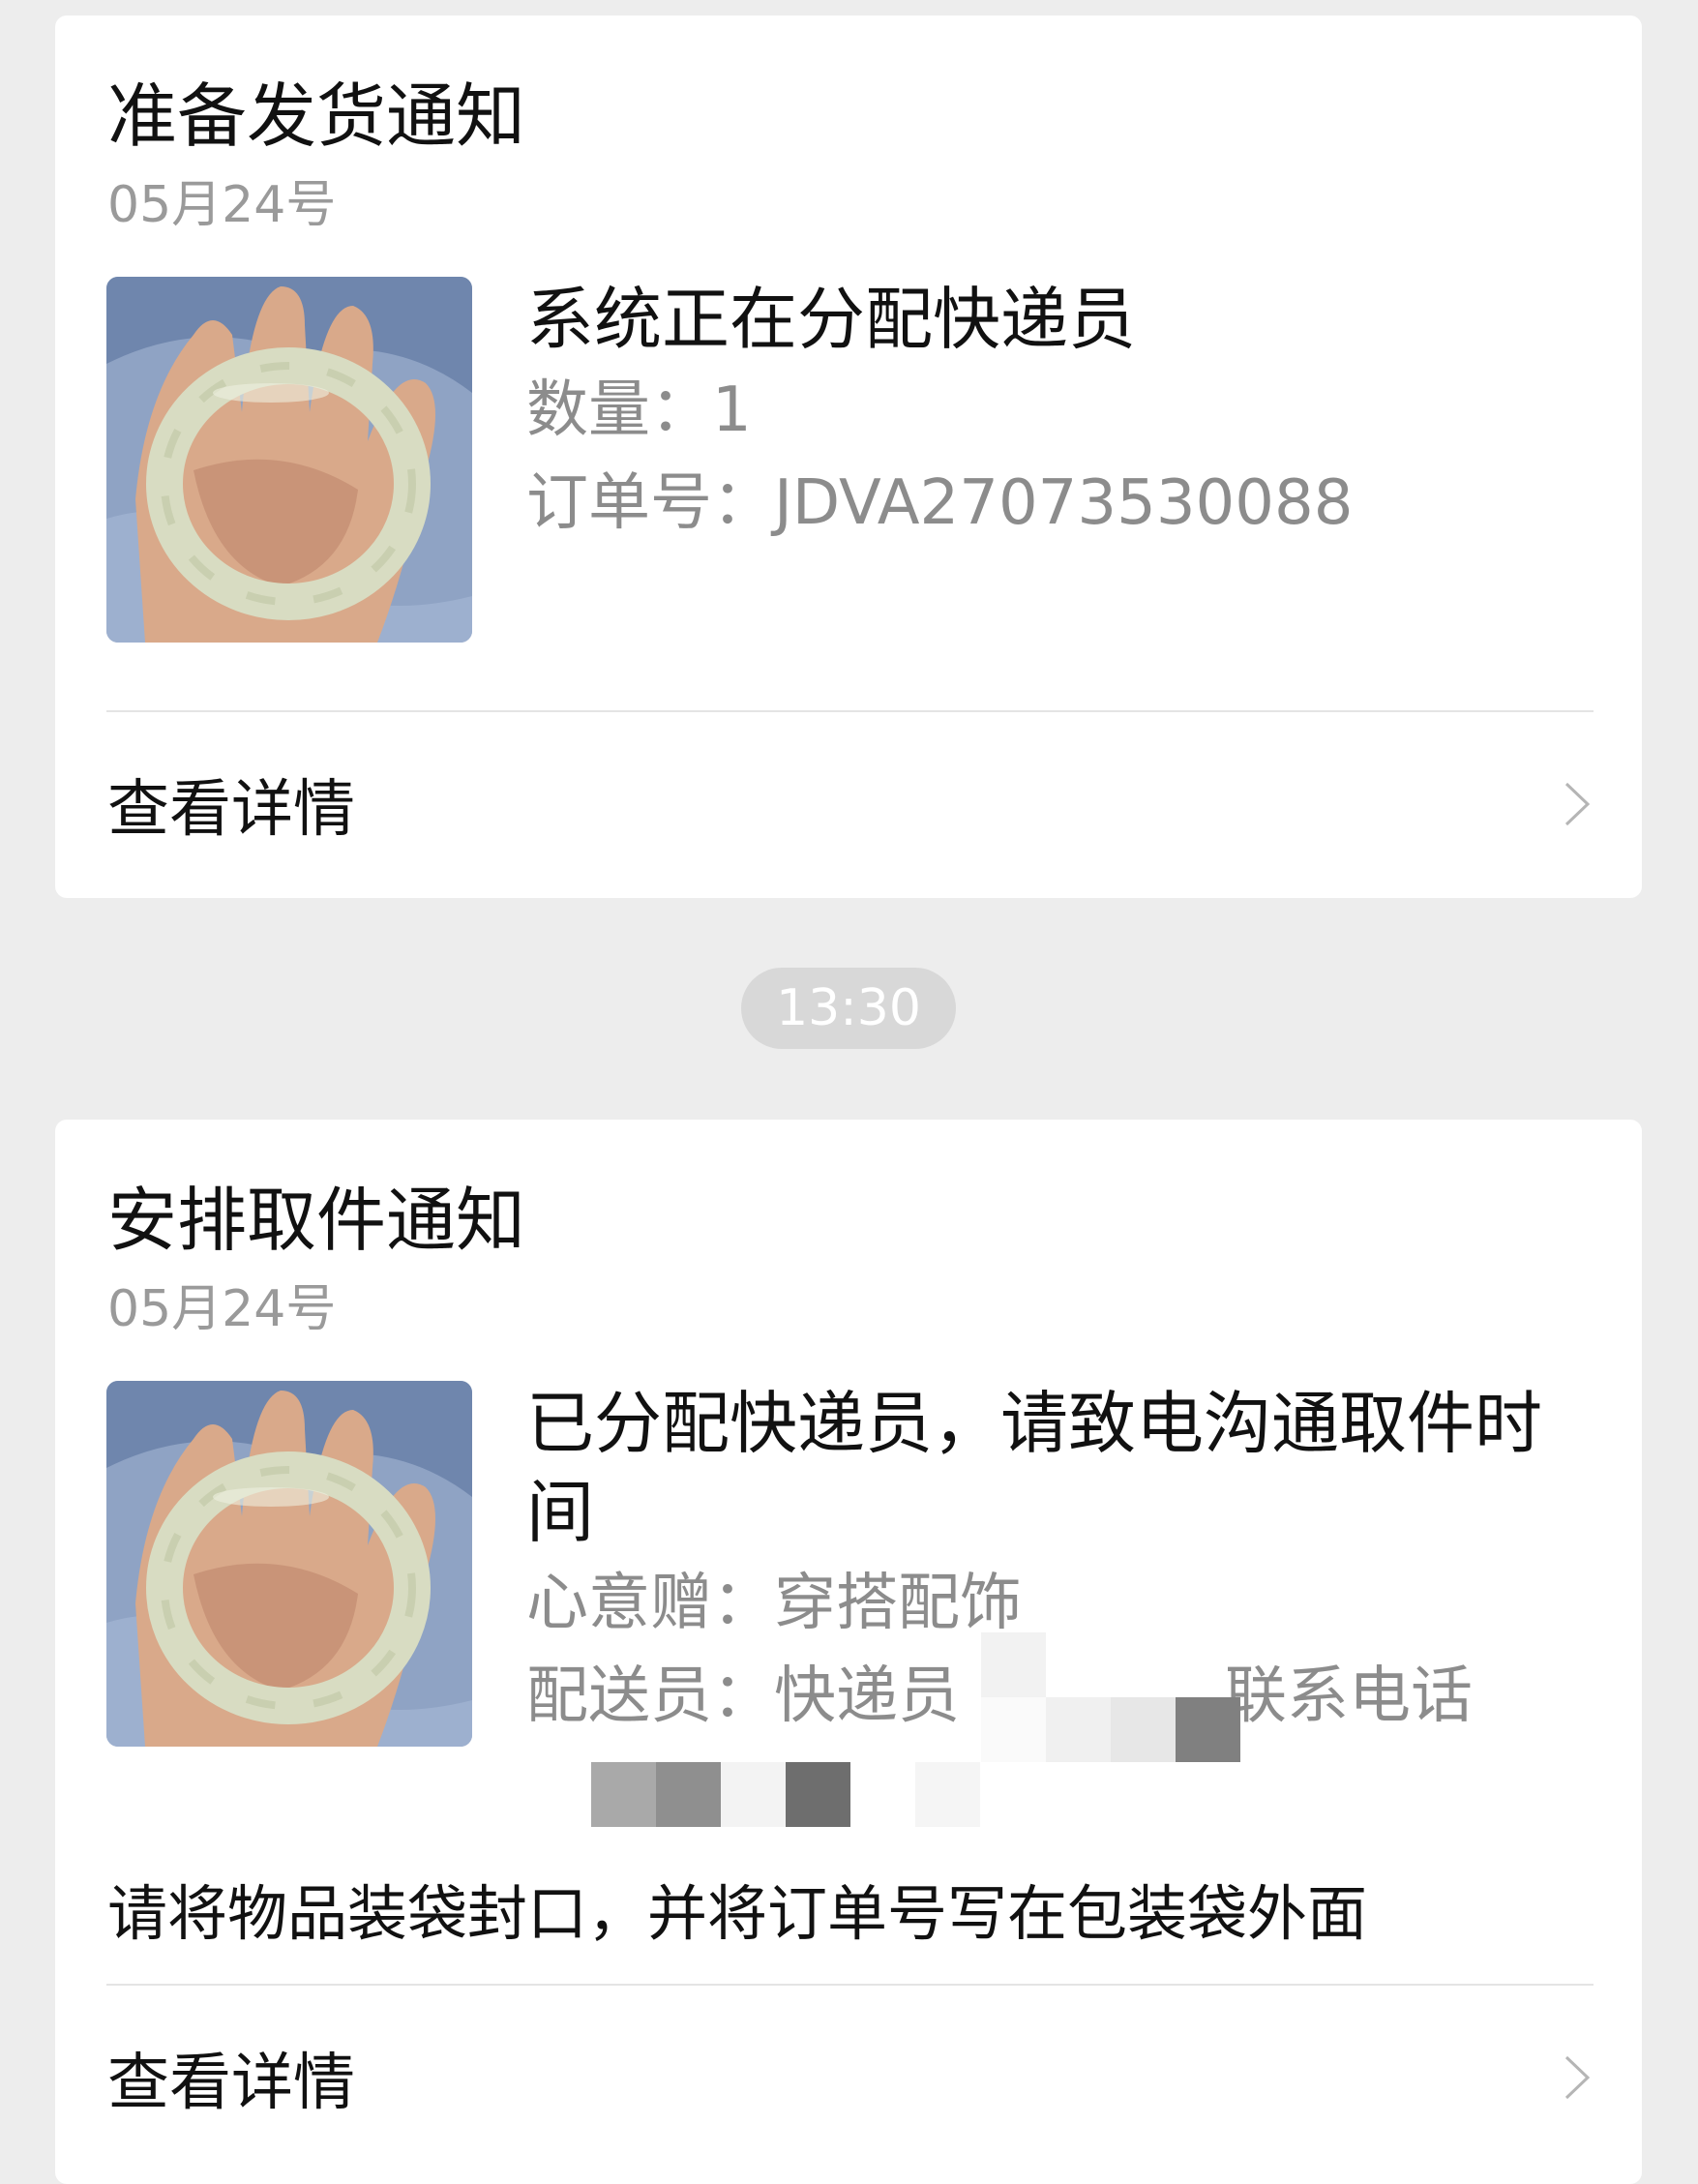 This screenshot has width=1698, height=2184. I want to click on gift-value: 穿搭配饰, so click(898, 1604).